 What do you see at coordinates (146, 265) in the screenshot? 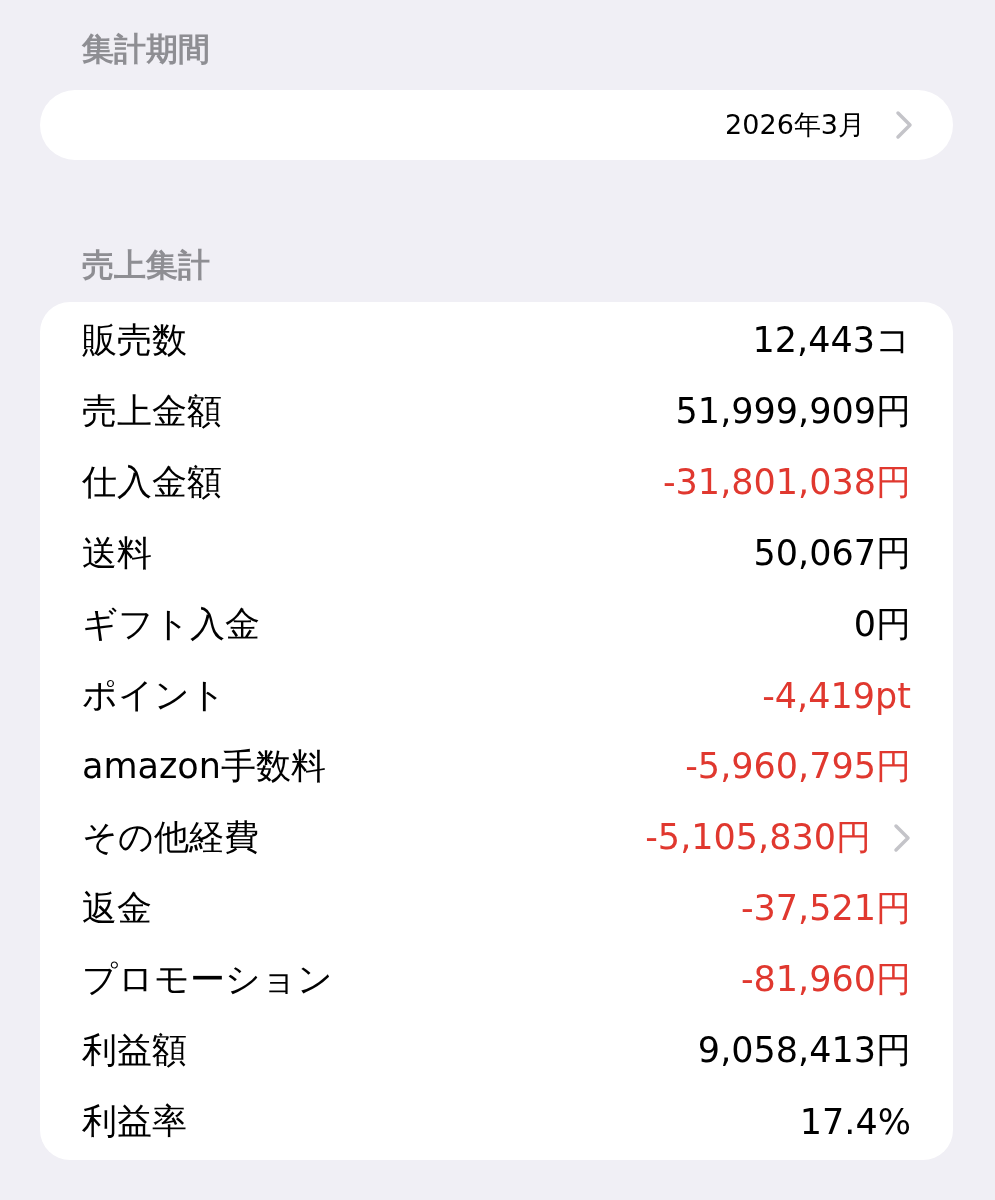
I see `section-header: 売上集計` at bounding box center [146, 265].